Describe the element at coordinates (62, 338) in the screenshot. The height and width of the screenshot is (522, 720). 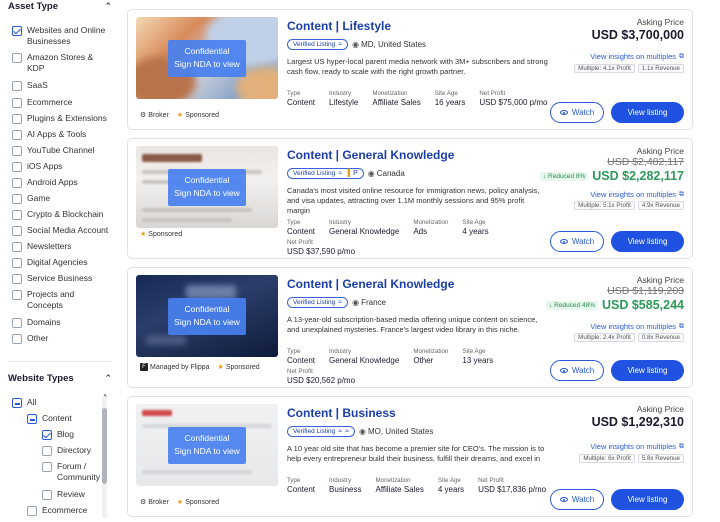
I see `filter-other: Other` at that location.